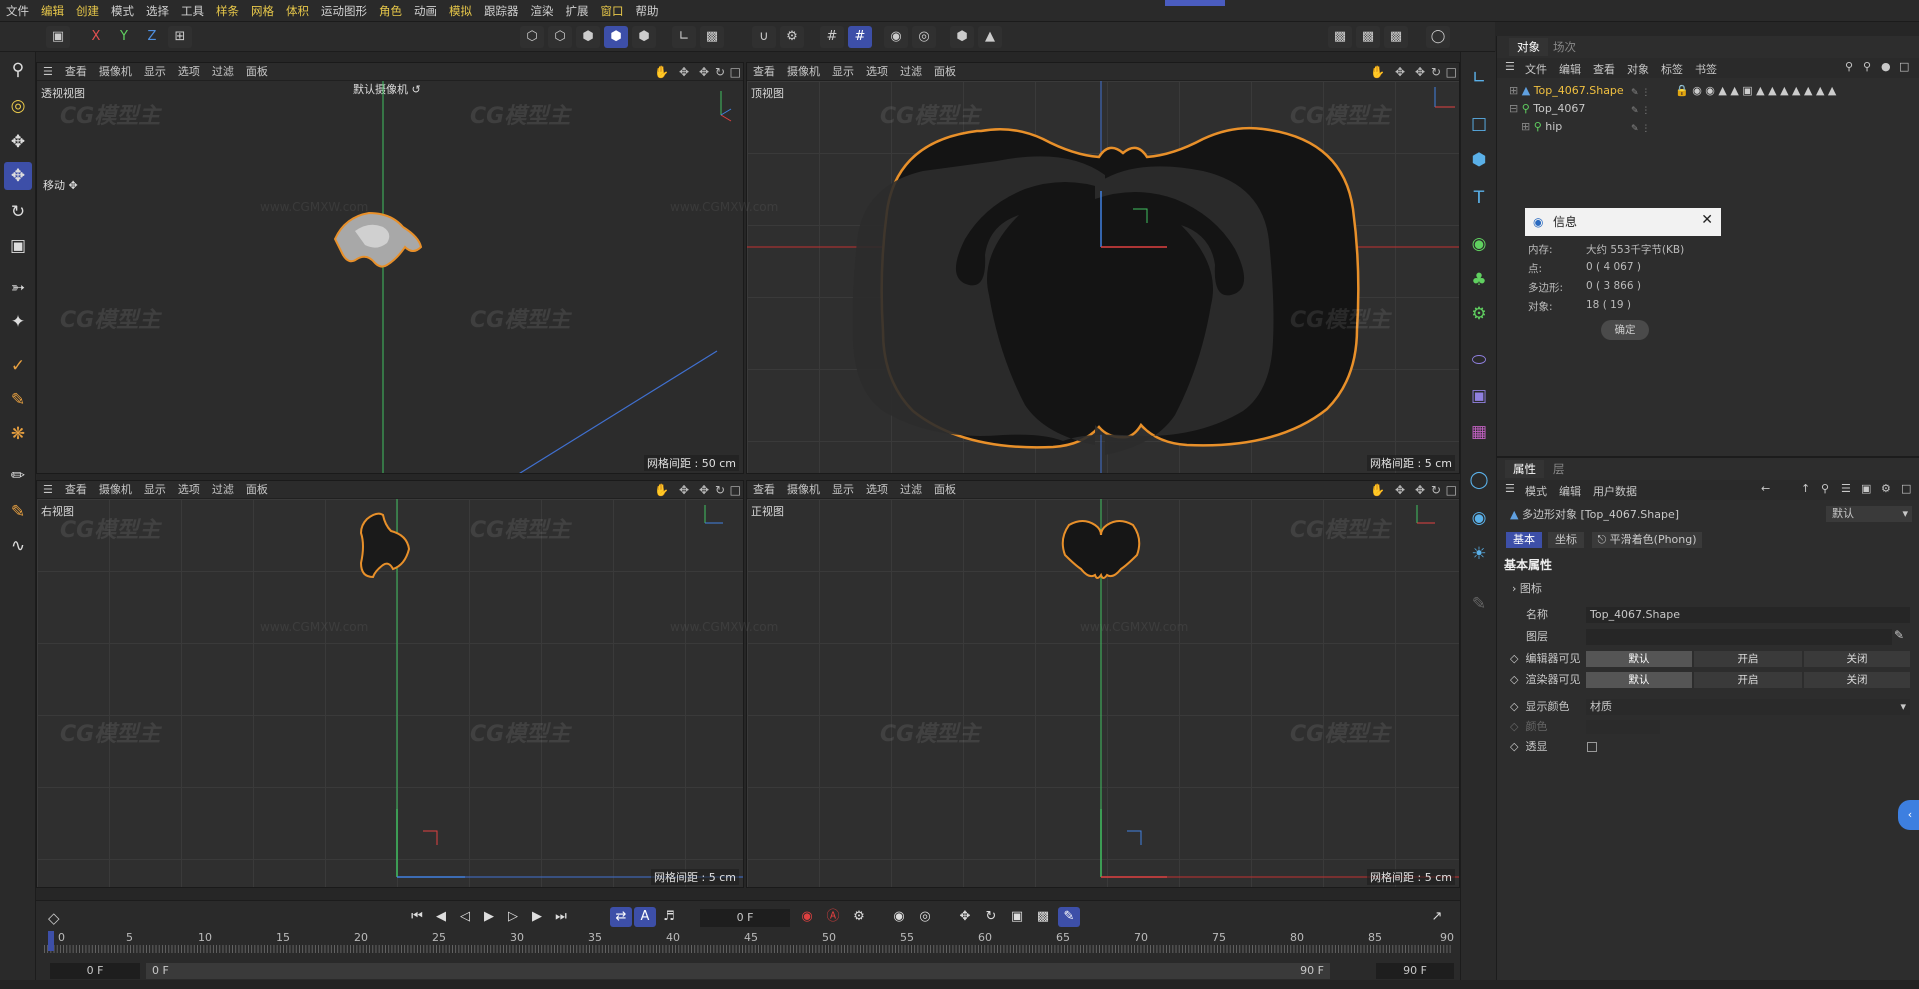 The image size is (1919, 989). Describe the element at coordinates (560, 37) in the screenshot. I see `edges-mode-icon: ⬡` at that location.